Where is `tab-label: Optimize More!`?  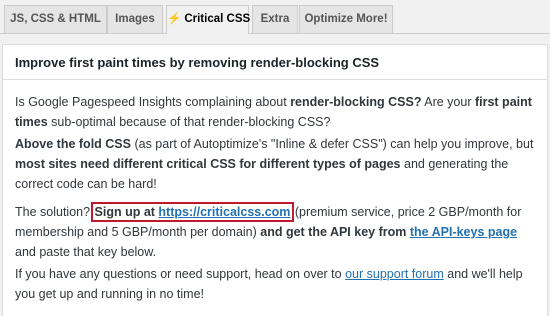 tab-label: Optimize More! is located at coordinates (346, 19).